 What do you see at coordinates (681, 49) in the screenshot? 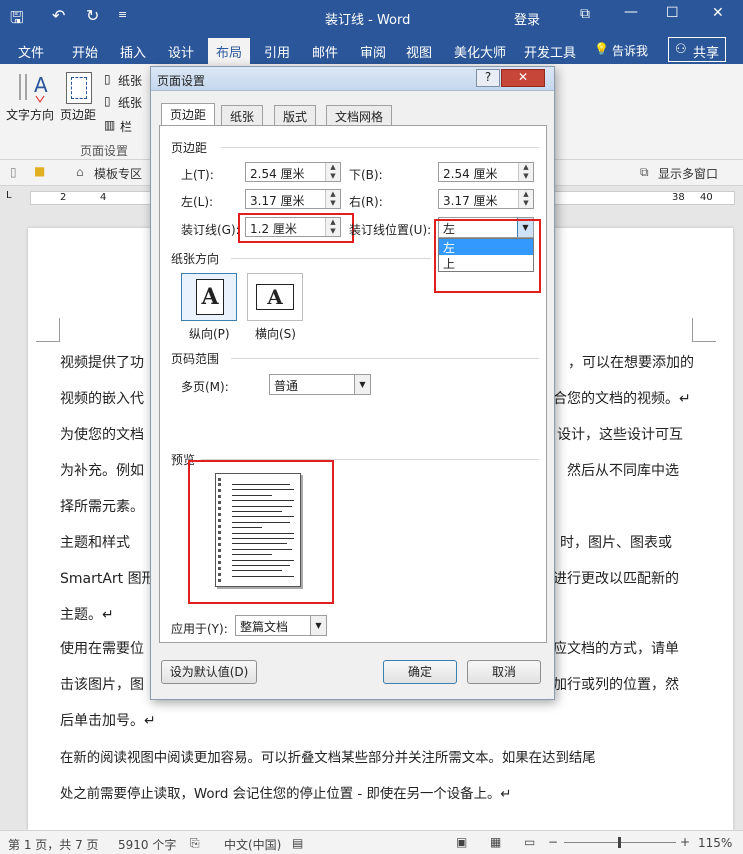
I see `user-icon: ⚇` at bounding box center [681, 49].